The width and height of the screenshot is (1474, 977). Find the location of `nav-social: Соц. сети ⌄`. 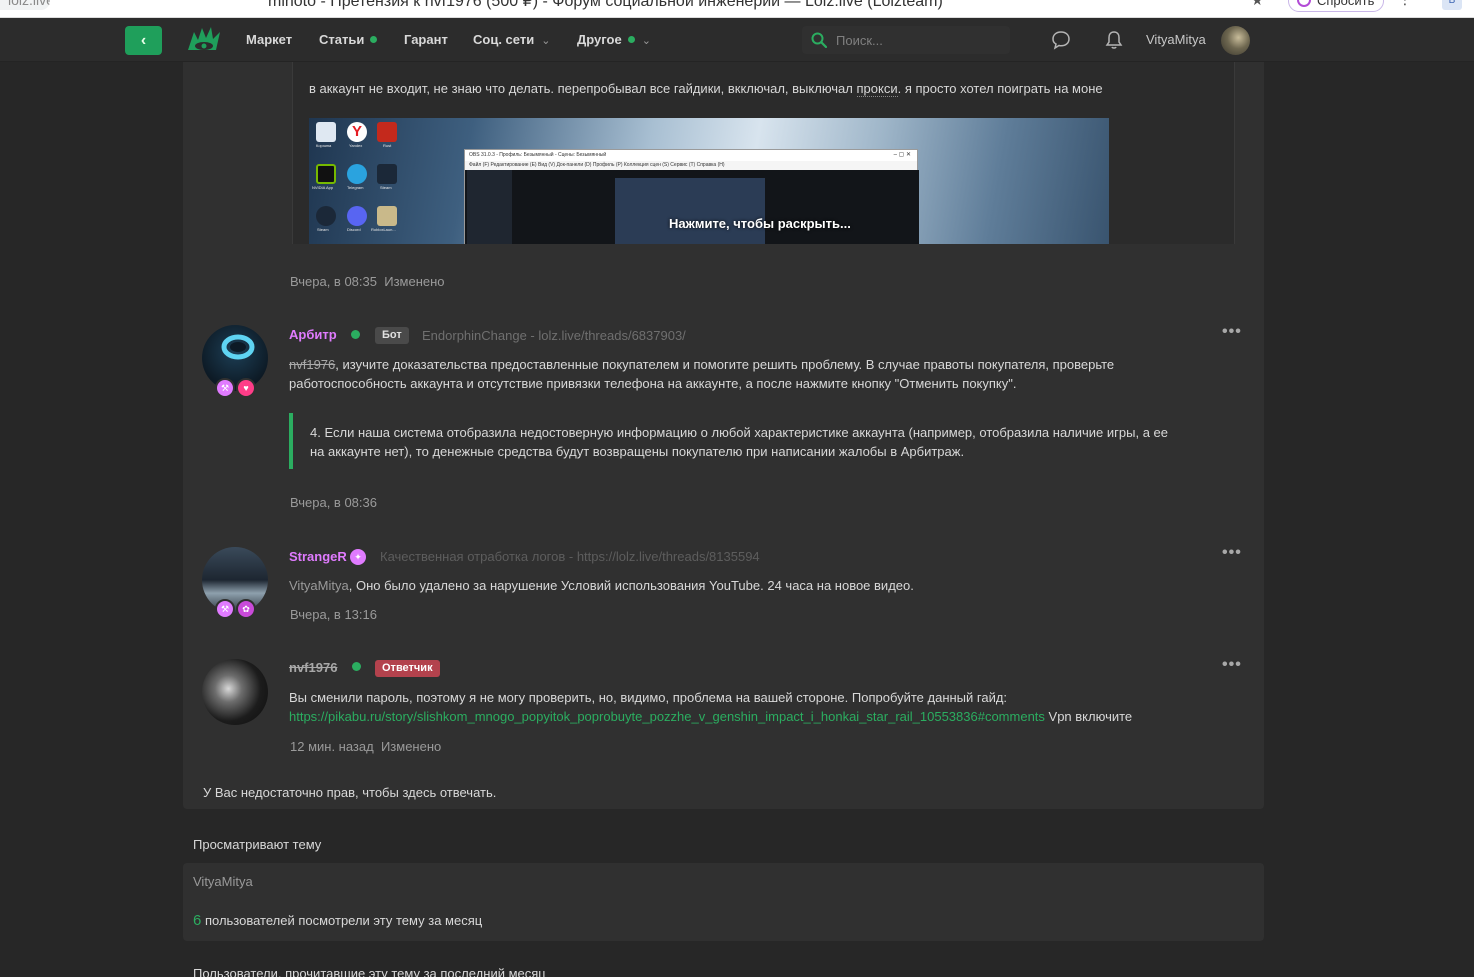

nav-social: Соц. сети ⌄ is located at coordinates (511, 39).